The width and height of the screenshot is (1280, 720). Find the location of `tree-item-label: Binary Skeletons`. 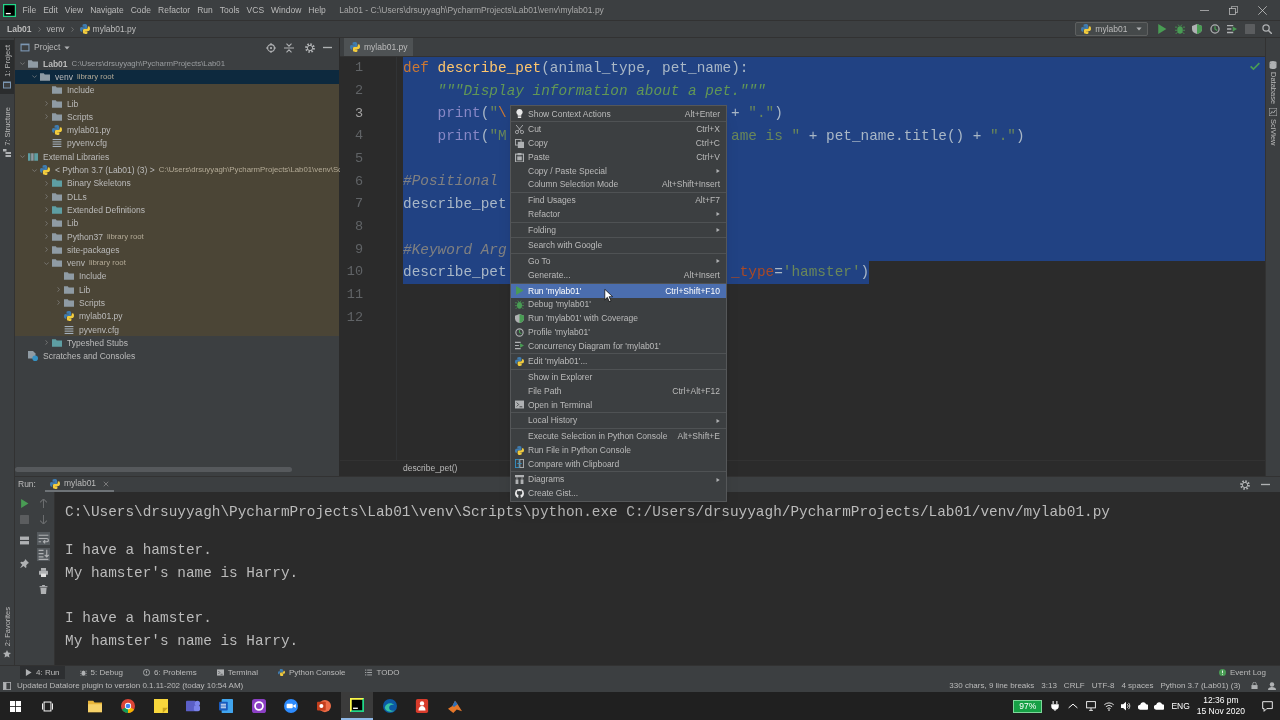

tree-item-label: Binary Skeletons is located at coordinates (99, 183).